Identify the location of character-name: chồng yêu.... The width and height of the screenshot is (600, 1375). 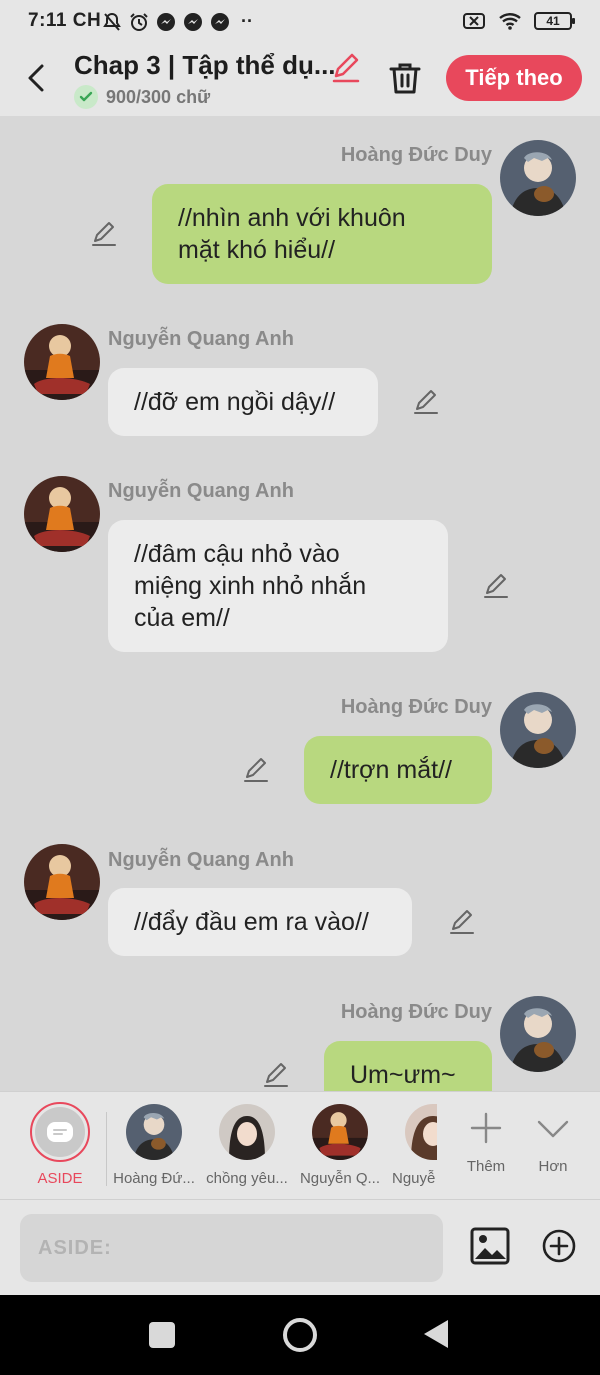
(247, 1178).